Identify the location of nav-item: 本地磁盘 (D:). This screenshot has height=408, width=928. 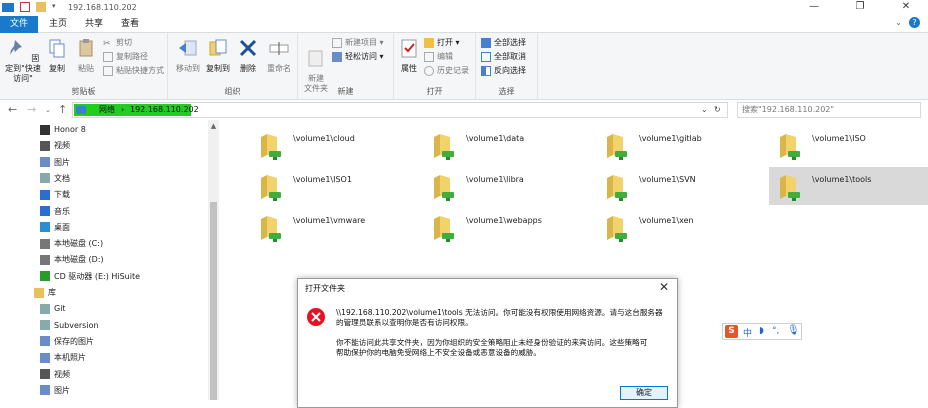
(72, 260).